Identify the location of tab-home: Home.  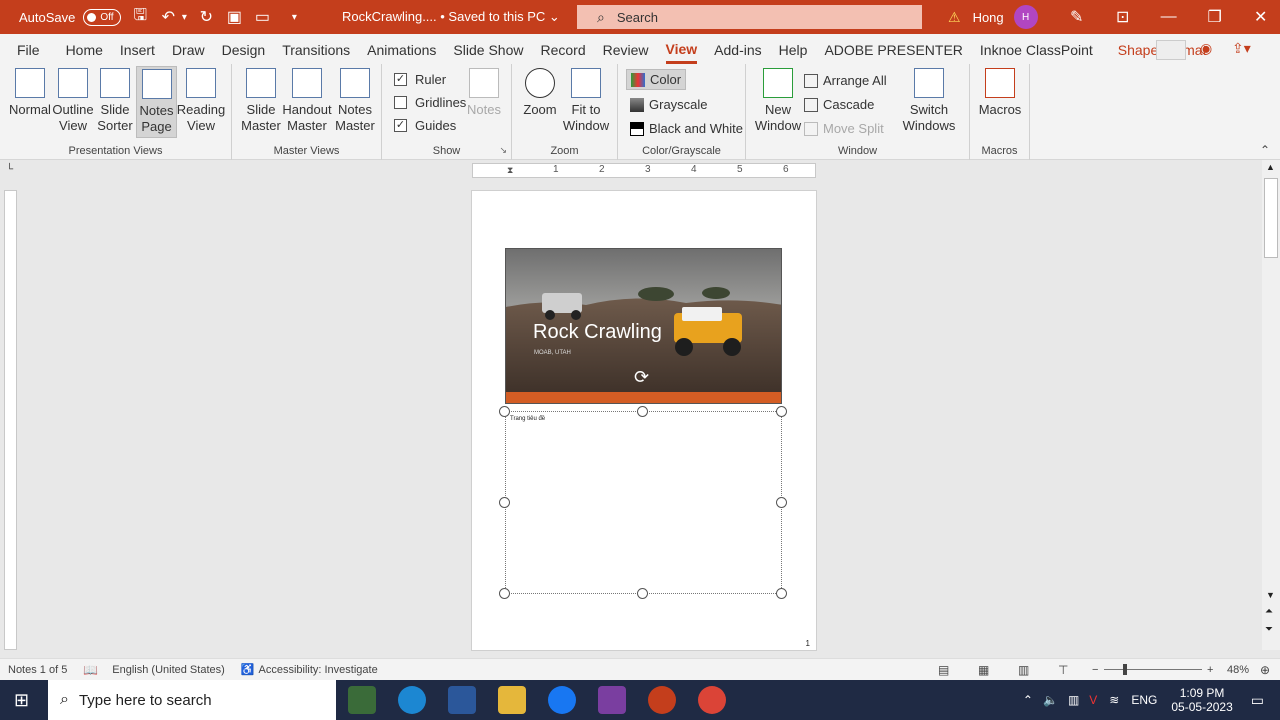
(84, 49).